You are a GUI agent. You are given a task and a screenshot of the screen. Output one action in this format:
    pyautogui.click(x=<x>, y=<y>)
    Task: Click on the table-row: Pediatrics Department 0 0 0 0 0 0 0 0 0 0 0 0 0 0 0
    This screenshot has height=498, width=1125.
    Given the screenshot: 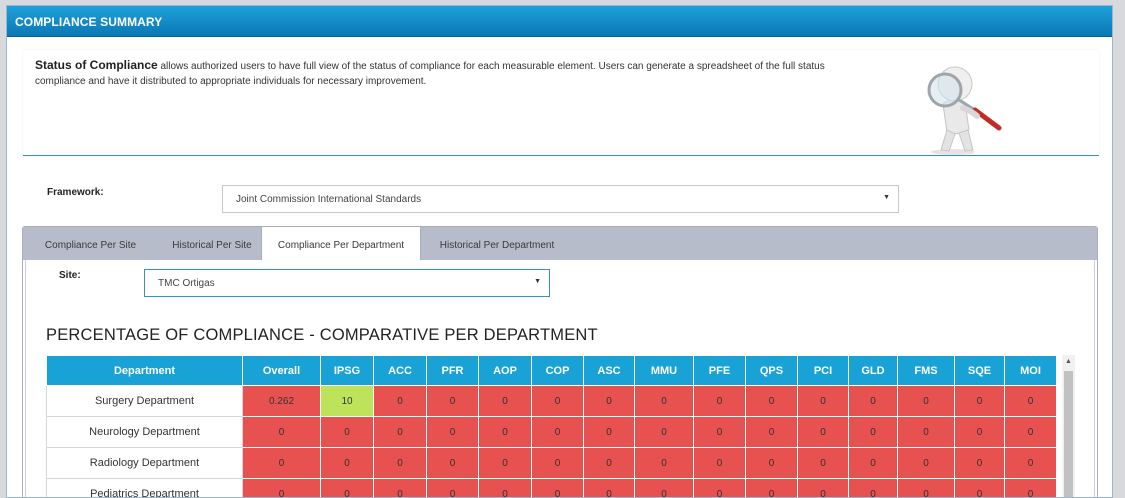 What is the action you would take?
    pyautogui.click(x=551, y=487)
    